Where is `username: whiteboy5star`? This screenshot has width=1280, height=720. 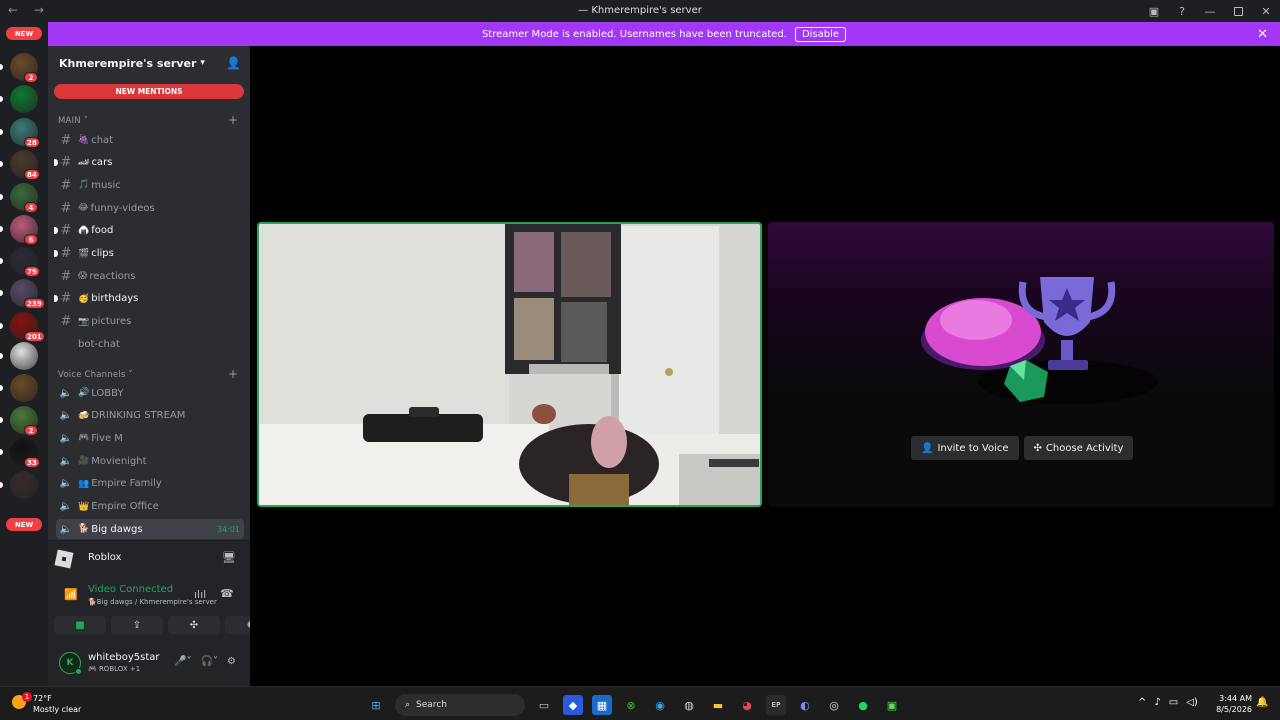
username: whiteboy5star is located at coordinates (123, 657).